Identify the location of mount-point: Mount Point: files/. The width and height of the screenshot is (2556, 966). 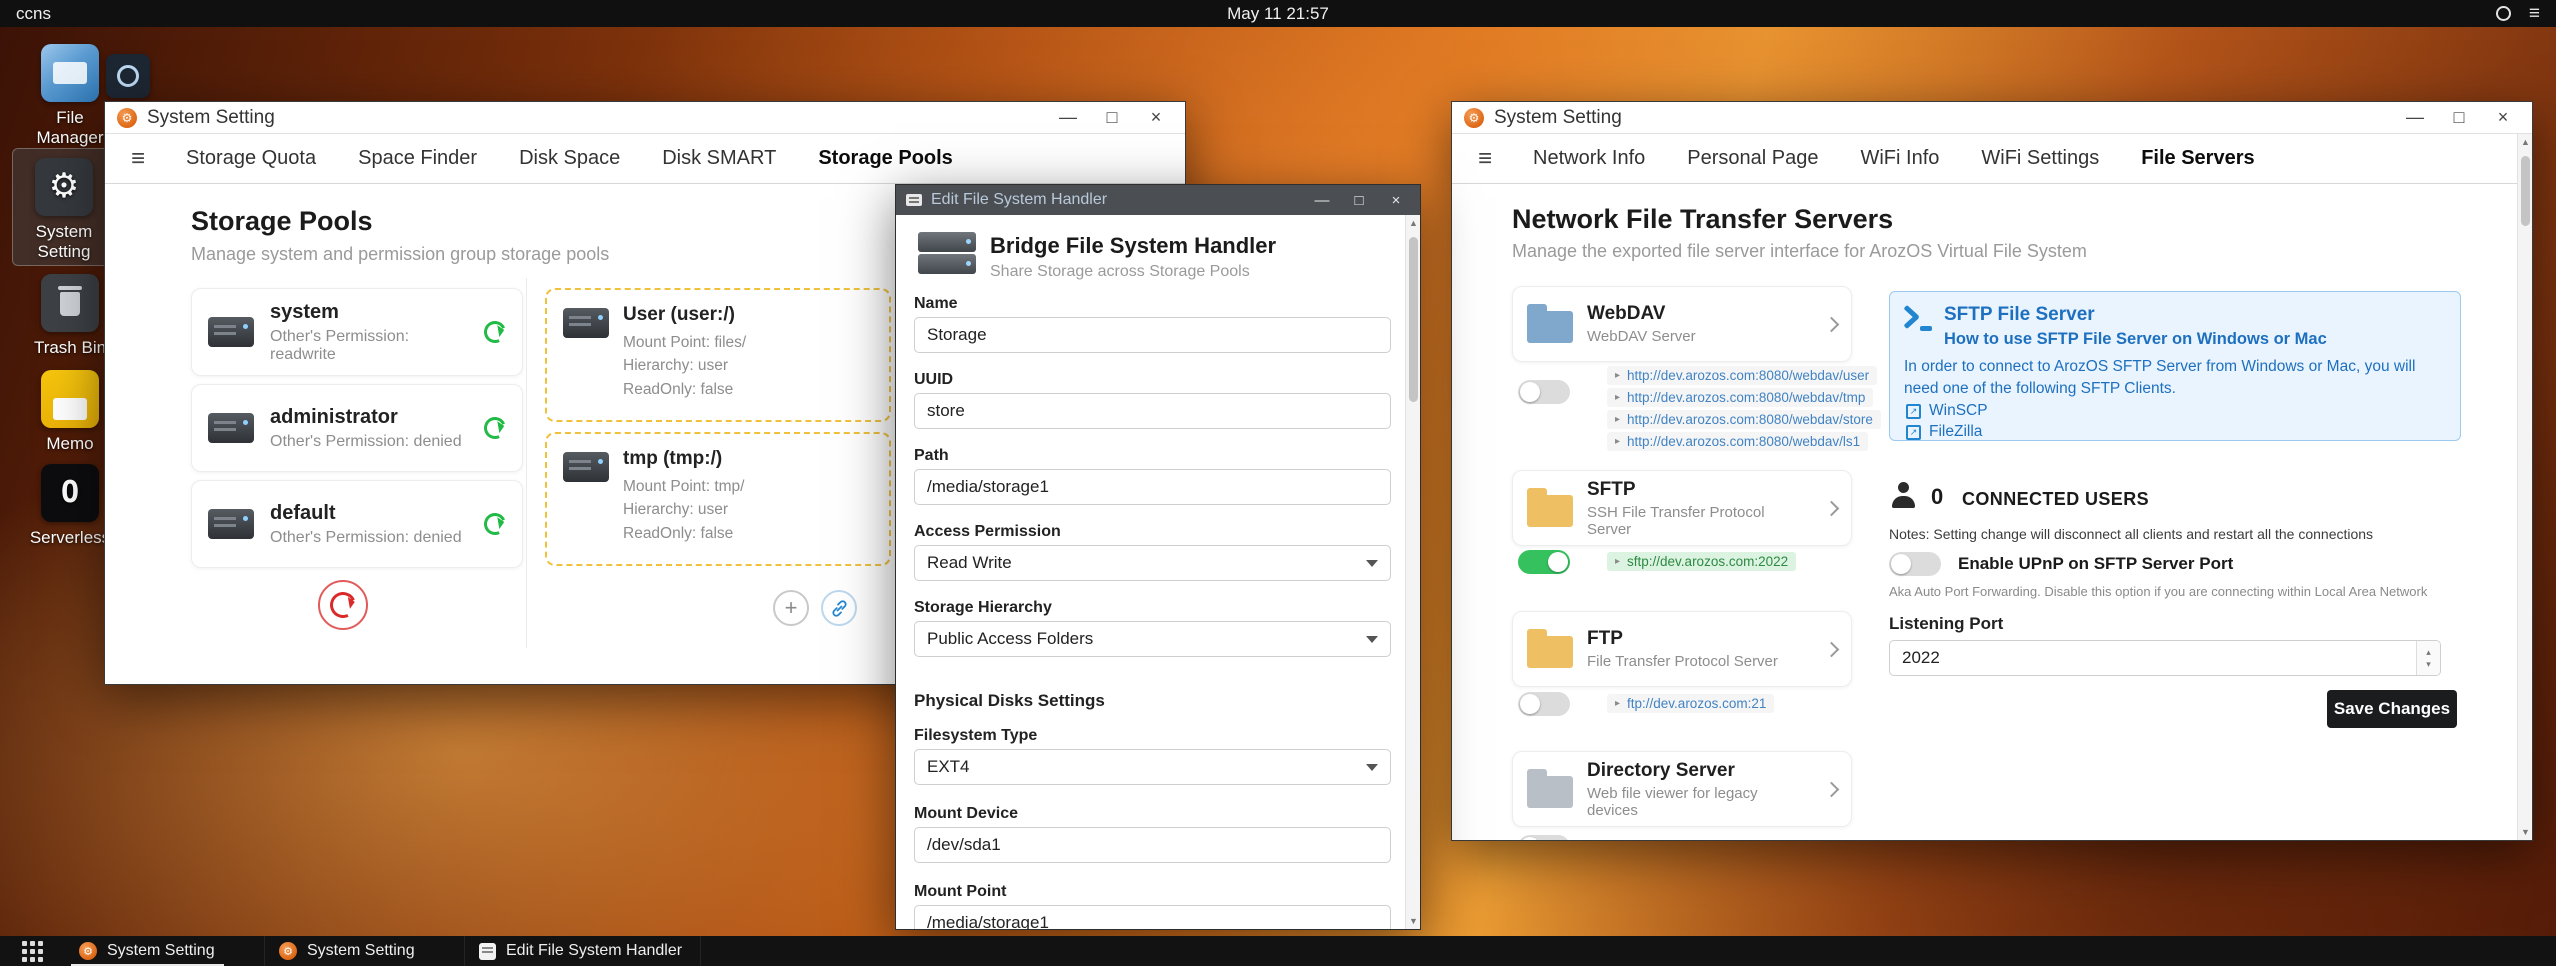
(685, 342).